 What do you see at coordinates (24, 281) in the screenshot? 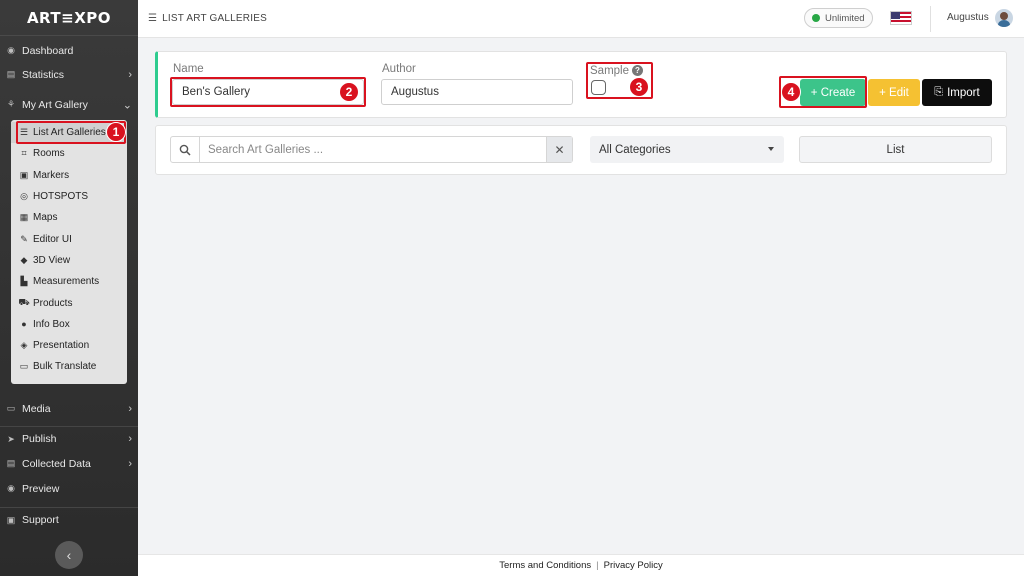
I see `measurement-icon: ▙` at bounding box center [24, 281].